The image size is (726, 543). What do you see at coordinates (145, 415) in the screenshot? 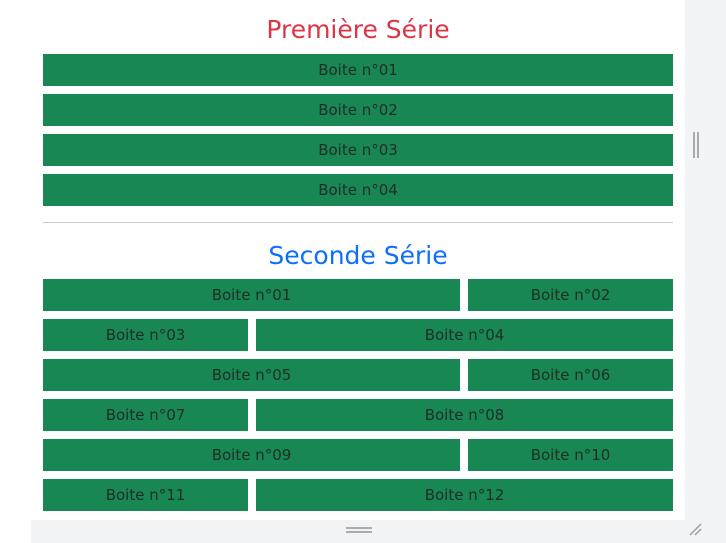
I see `box-s2-07: Boite n°07` at bounding box center [145, 415].